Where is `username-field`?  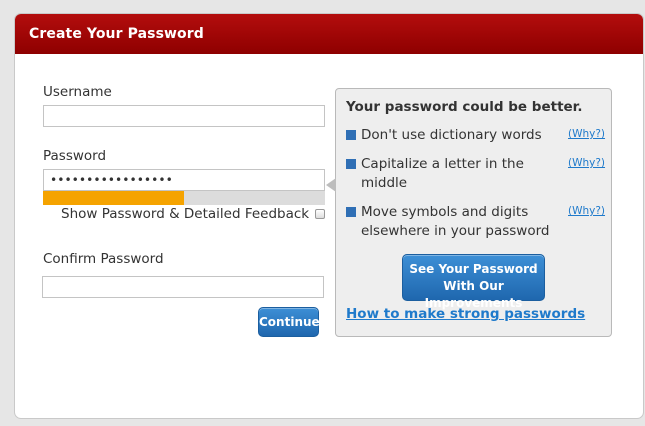 username-field is located at coordinates (184, 116).